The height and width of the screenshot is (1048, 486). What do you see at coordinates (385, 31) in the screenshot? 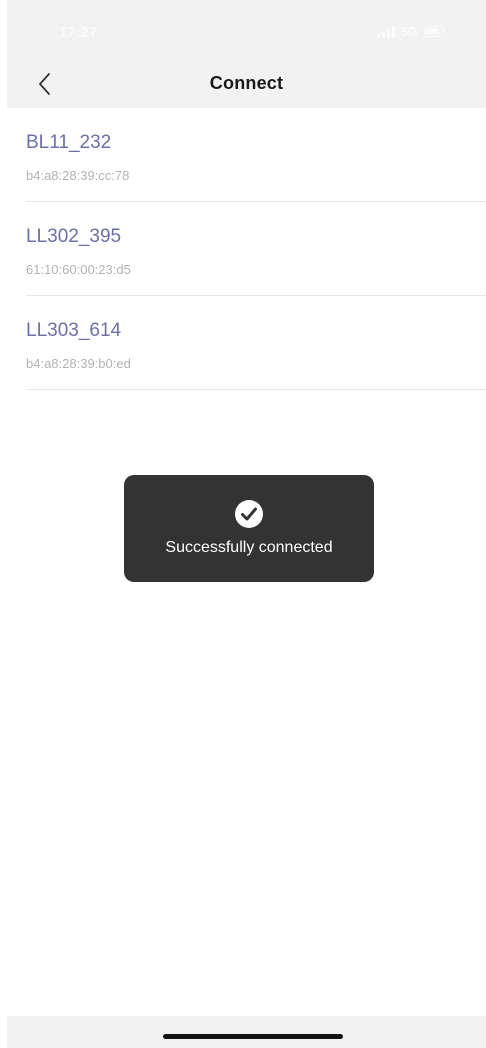
I see `signal-icon` at bounding box center [385, 31].